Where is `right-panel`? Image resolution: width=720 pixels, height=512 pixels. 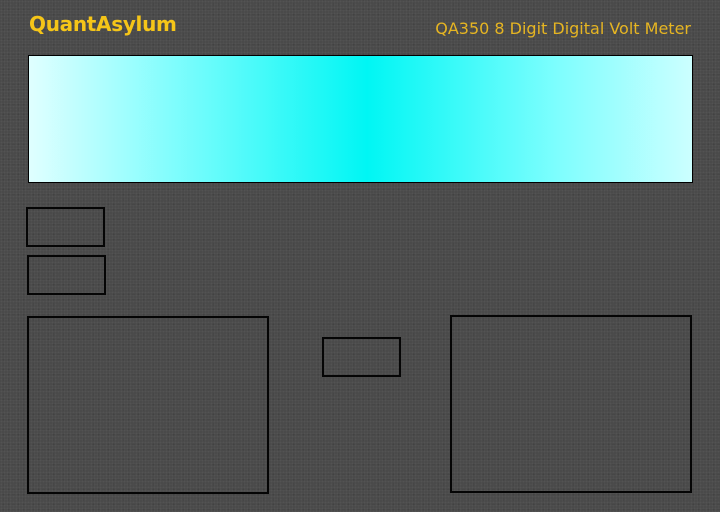 right-panel is located at coordinates (571, 404).